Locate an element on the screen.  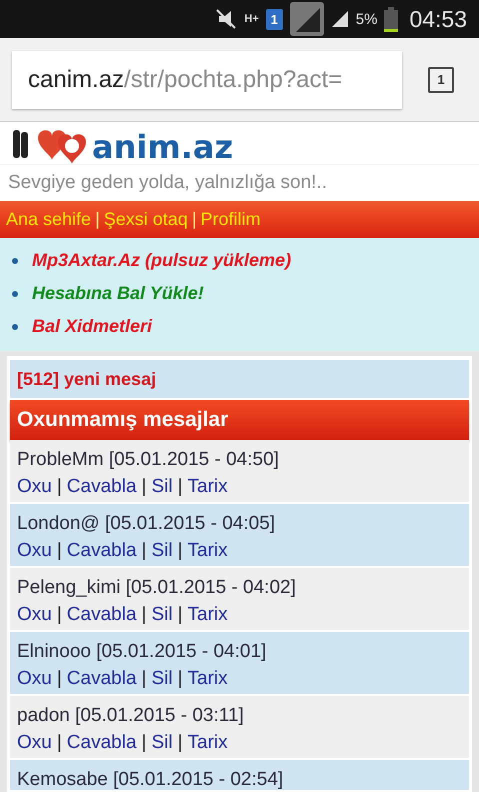
message-sender: ProbleMm [05.01.2015 - 04:50] is located at coordinates (148, 460).